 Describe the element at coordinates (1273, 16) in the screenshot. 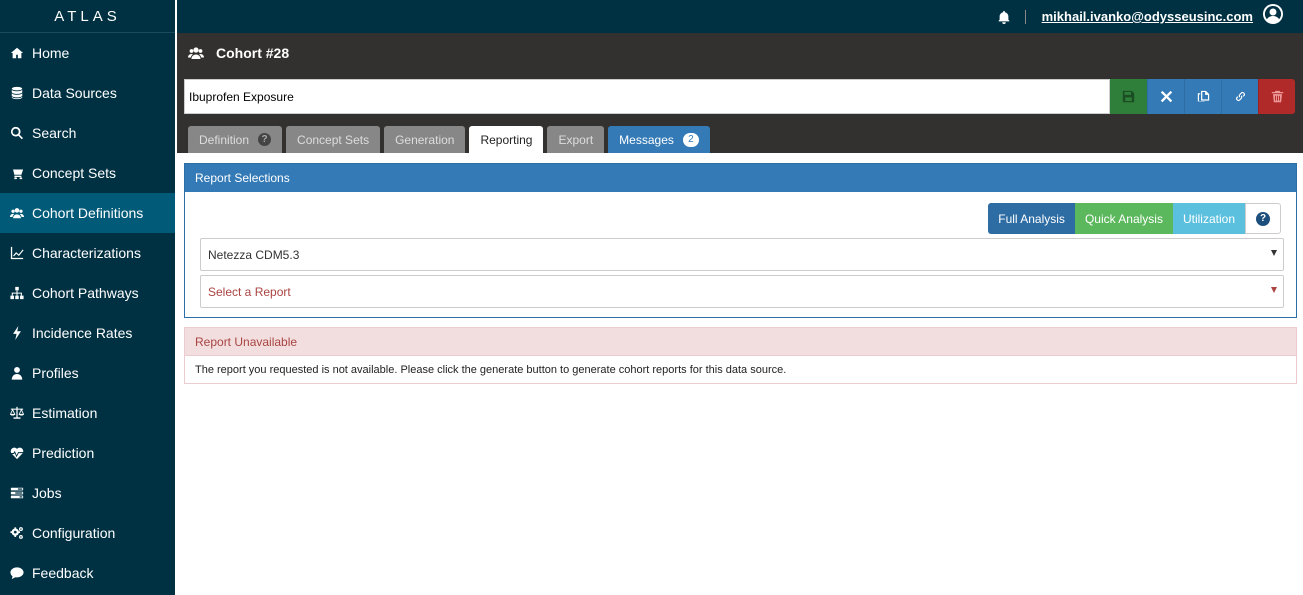

I see `user-circle-icon` at that location.